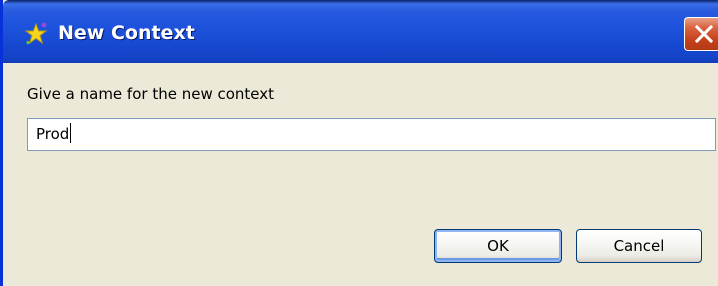  What do you see at coordinates (126, 33) in the screenshot?
I see `window-title: New Context` at bounding box center [126, 33].